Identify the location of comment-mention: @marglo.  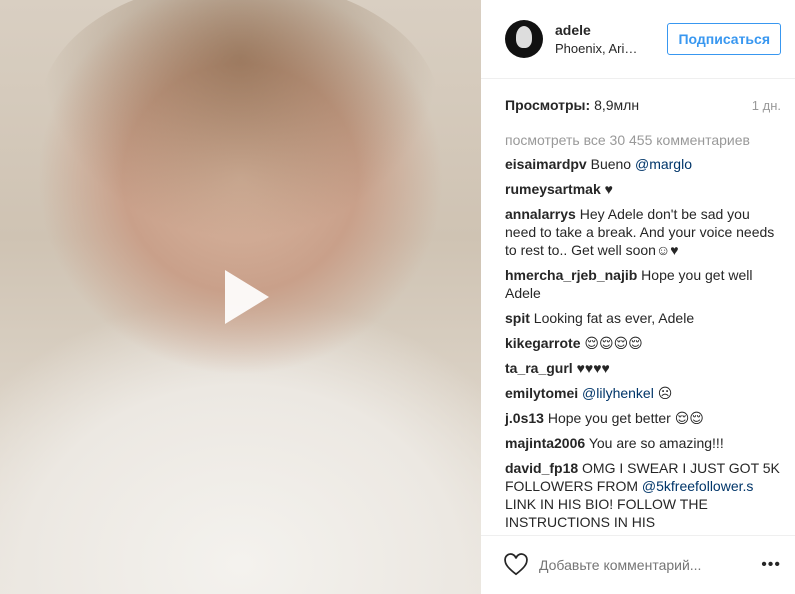
(663, 164).